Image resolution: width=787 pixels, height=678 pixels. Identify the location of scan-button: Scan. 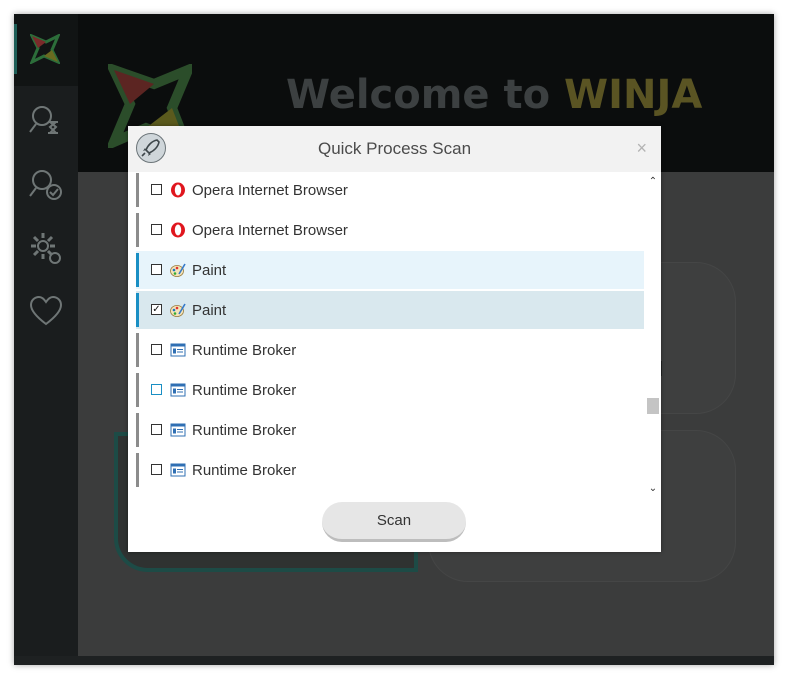
(394, 522).